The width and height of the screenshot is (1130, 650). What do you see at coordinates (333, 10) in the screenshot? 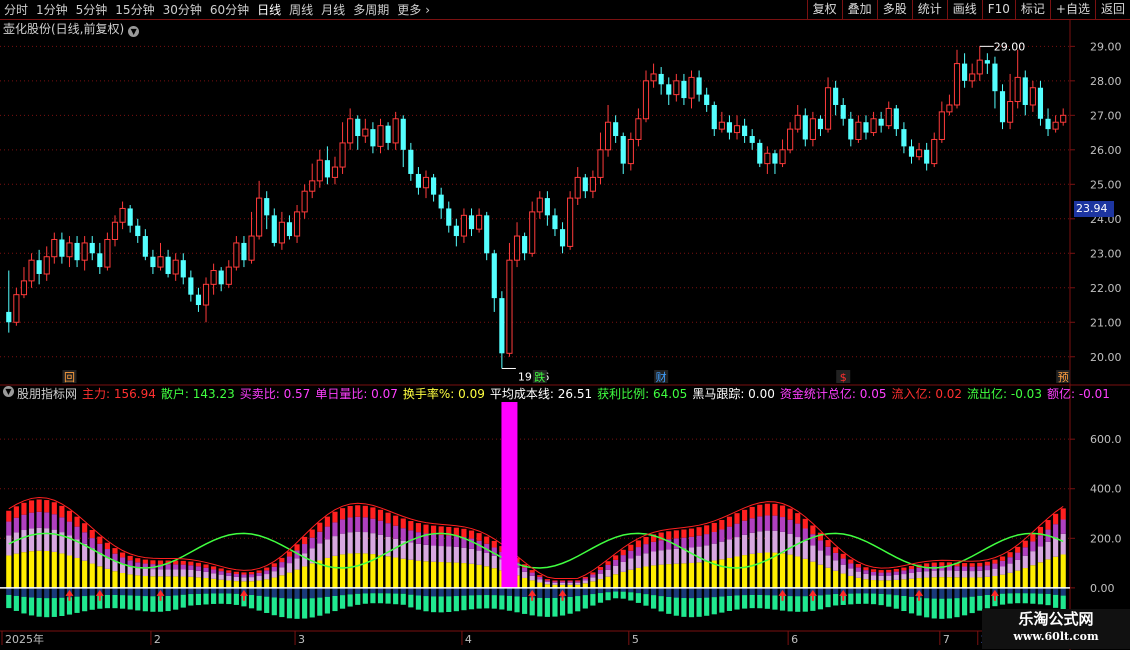
I see `period-tab: 月线` at bounding box center [333, 10].